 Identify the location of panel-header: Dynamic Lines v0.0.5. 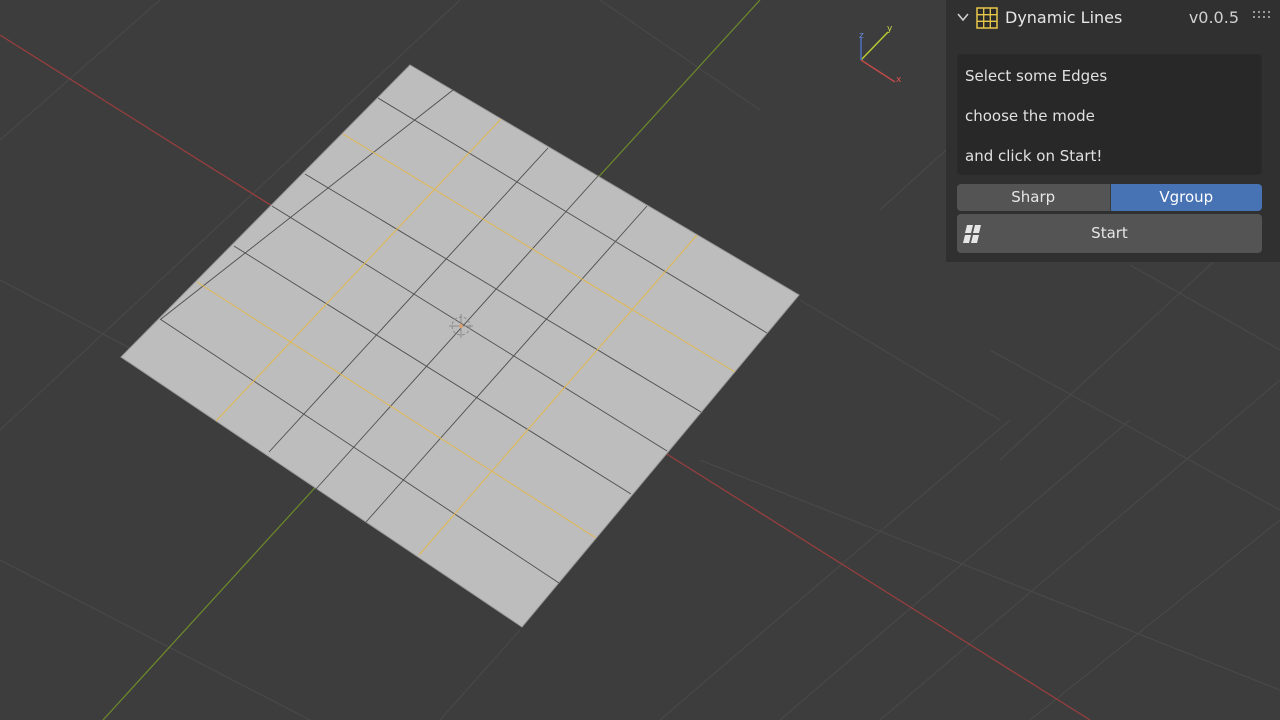
(1113, 18).